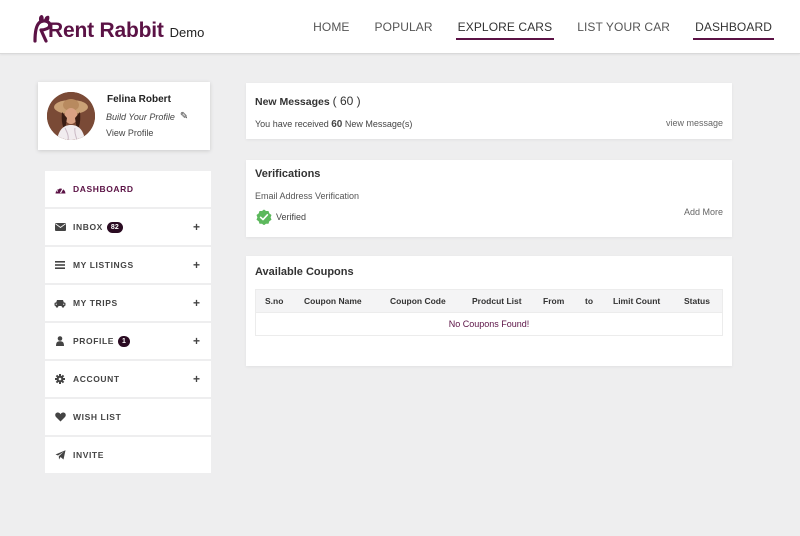 This screenshot has width=800, height=536. Describe the element at coordinates (129, 133) in the screenshot. I see `view-profile-link: View Profile` at that location.